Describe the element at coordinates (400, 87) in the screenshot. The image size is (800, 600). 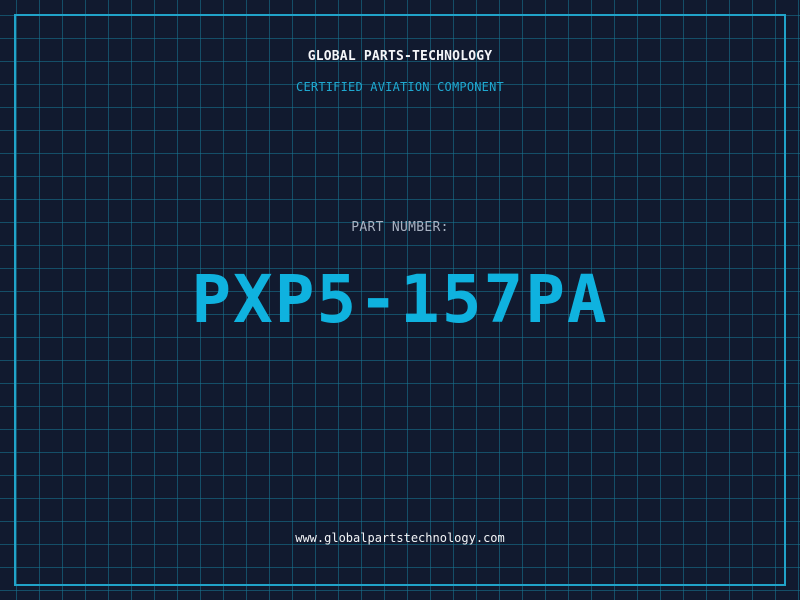
I see `certification-subtitle: CERTIFIED AVIATION COMPONENT` at that location.